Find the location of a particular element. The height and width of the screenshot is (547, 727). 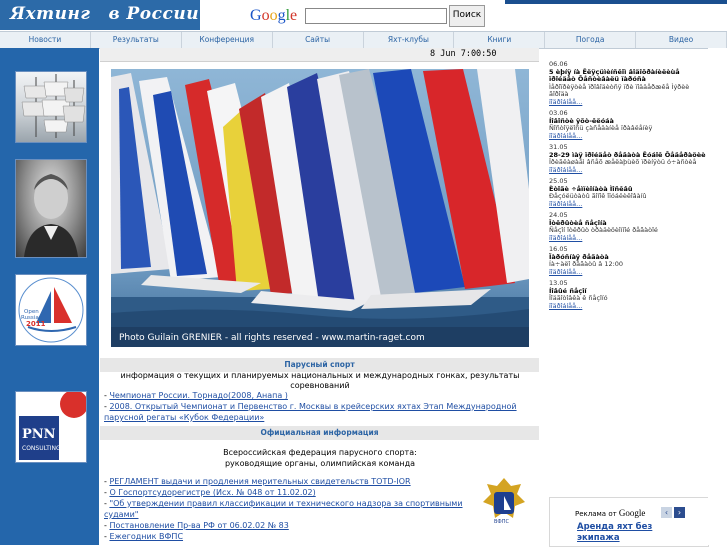

portrait-thumbnail is located at coordinates (51, 208).